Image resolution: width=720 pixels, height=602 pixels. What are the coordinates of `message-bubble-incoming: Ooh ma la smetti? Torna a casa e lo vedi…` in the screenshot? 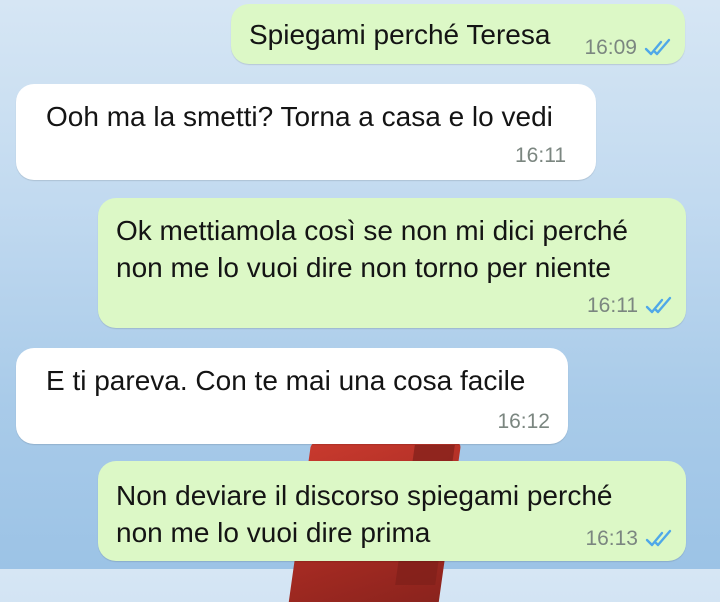 It's located at (306, 132).